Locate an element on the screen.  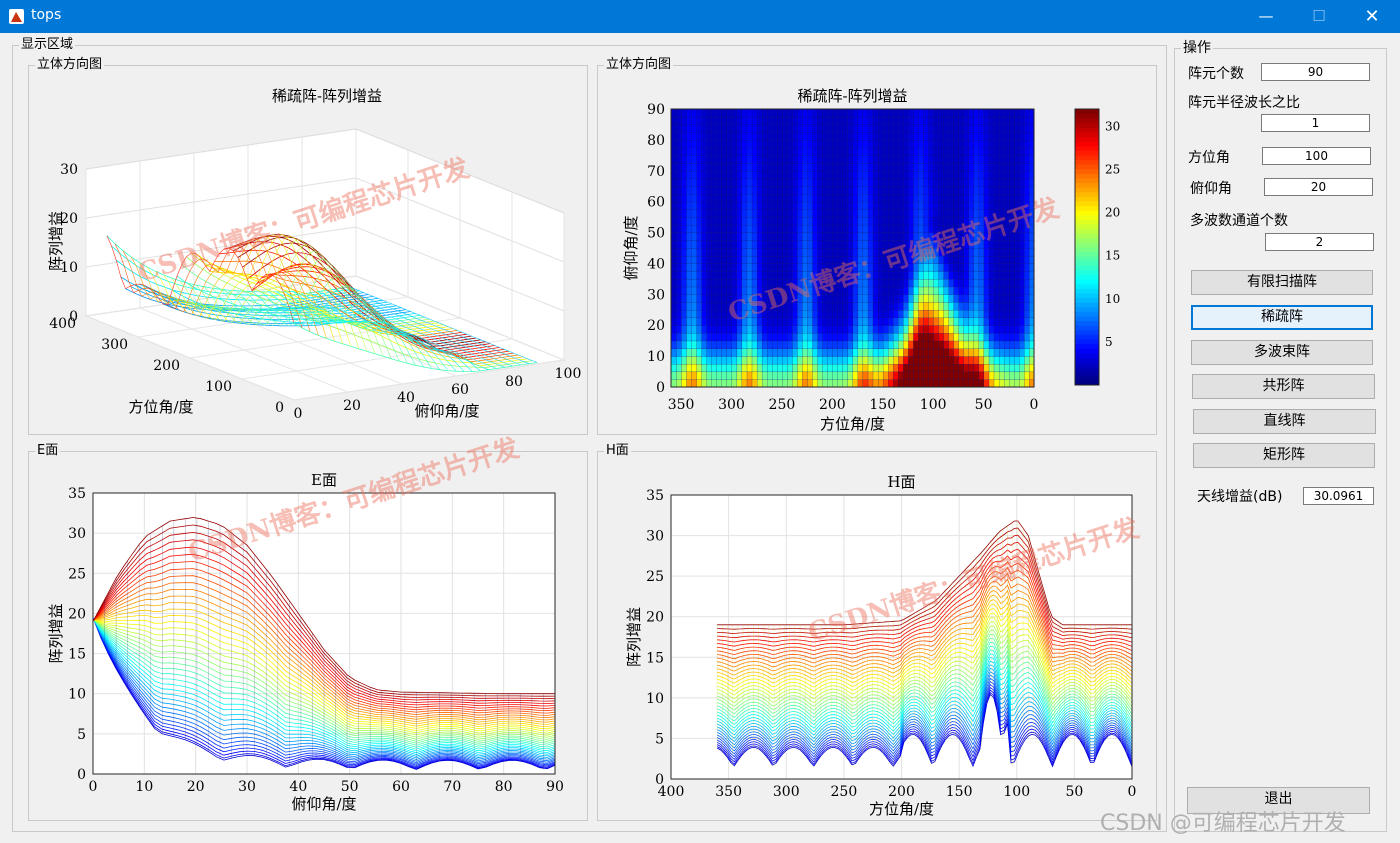
beam-channels-input: 2 is located at coordinates (1319, 242).